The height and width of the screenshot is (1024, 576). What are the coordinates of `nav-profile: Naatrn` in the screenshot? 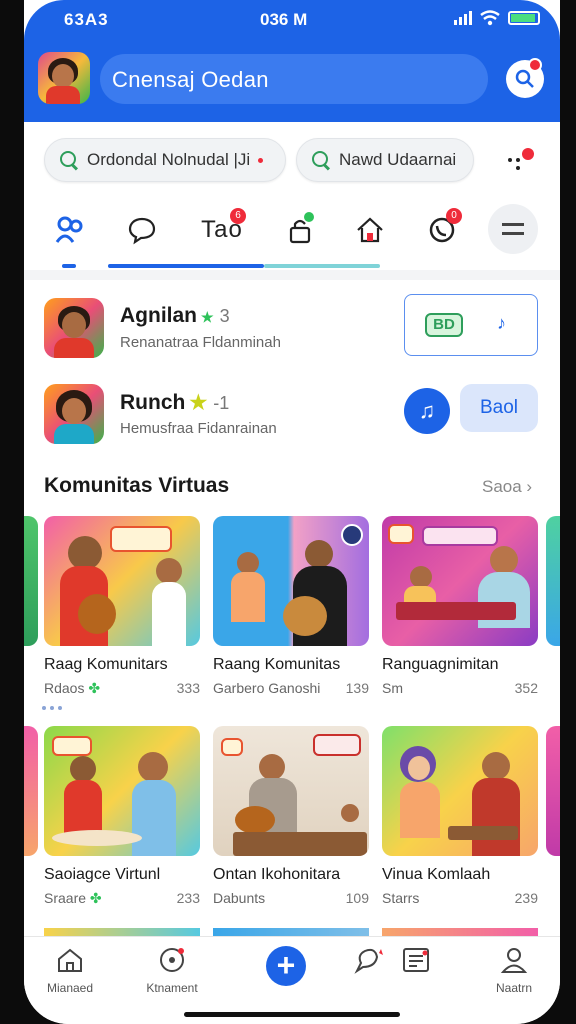 It's located at (514, 970).